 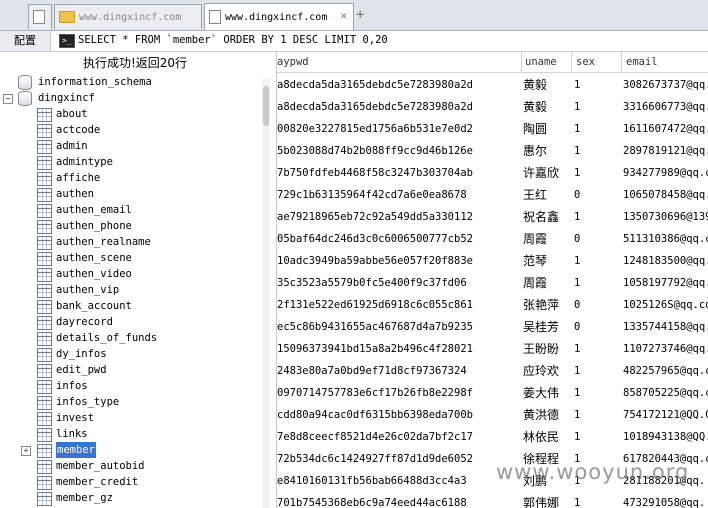 What do you see at coordinates (642, 62) in the screenshot?
I see `column-header-email: email` at bounding box center [642, 62].